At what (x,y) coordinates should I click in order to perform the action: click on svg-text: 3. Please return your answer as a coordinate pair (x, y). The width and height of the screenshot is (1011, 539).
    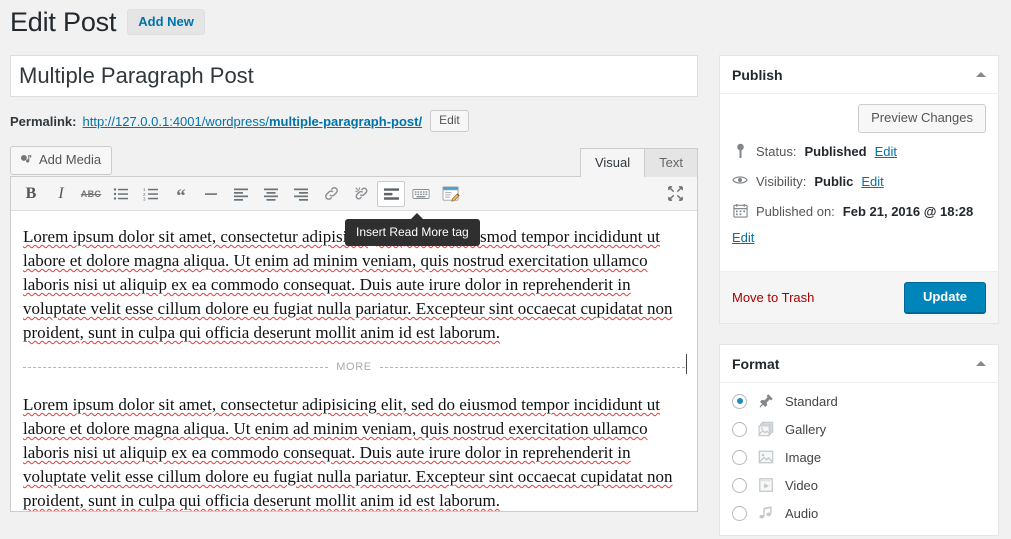
    Looking at the image, I should click on (144, 198).